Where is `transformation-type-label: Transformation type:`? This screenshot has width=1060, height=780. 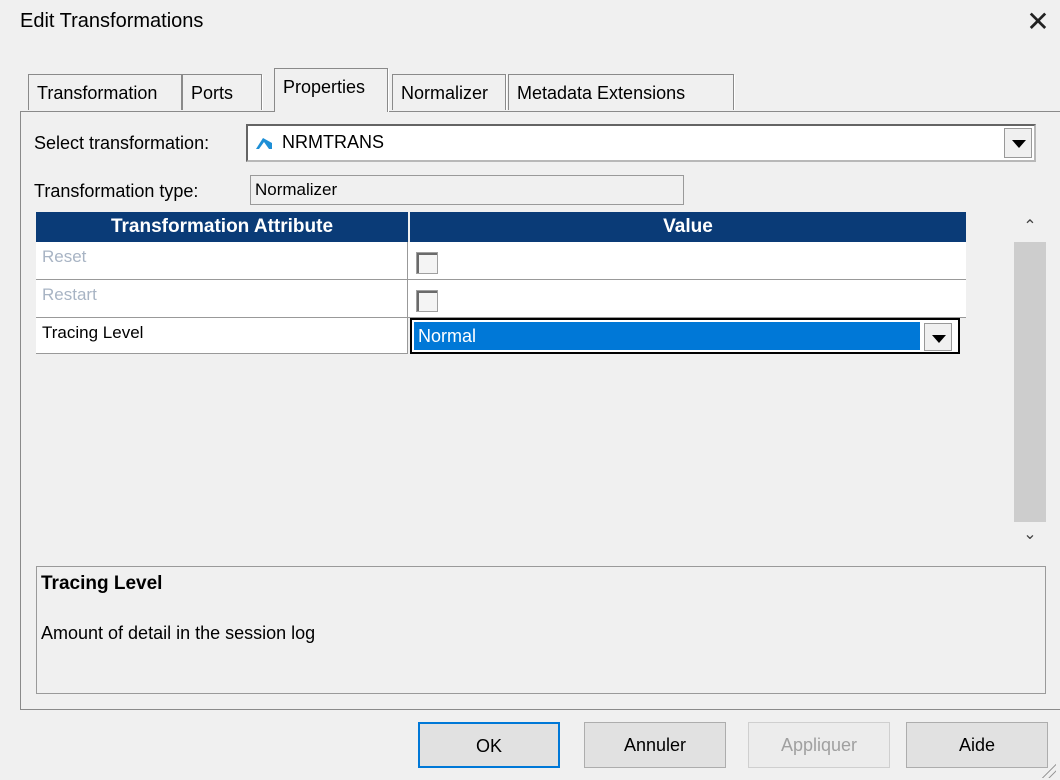 transformation-type-label: Transformation type: is located at coordinates (116, 191).